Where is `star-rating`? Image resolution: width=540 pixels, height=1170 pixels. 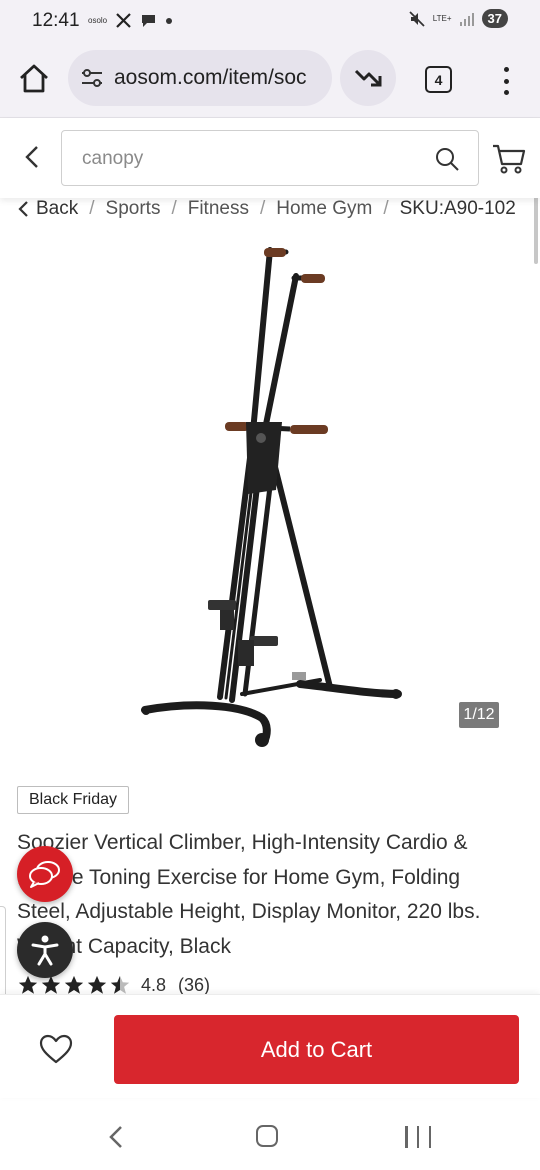
star-rating is located at coordinates (74, 985).